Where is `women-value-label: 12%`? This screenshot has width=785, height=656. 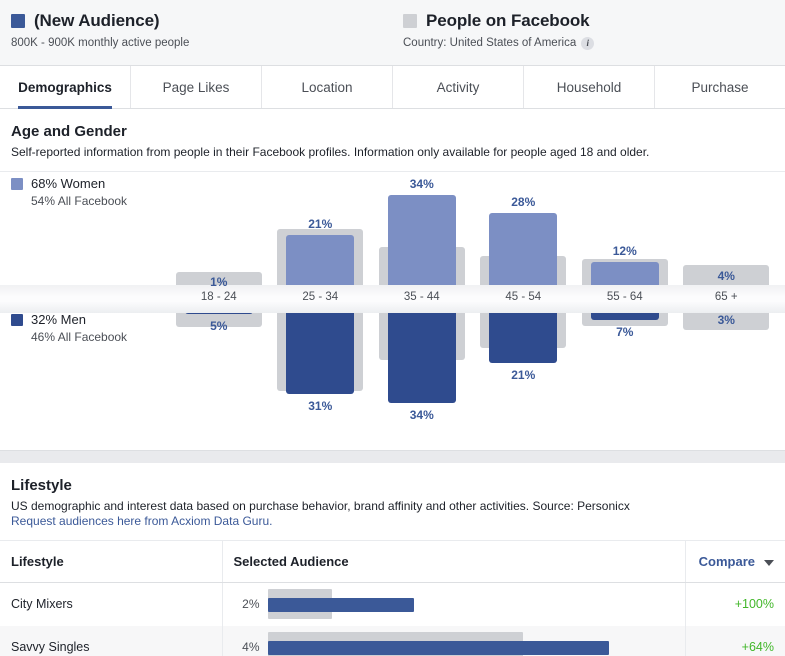
women-value-label: 12% is located at coordinates (624, 251).